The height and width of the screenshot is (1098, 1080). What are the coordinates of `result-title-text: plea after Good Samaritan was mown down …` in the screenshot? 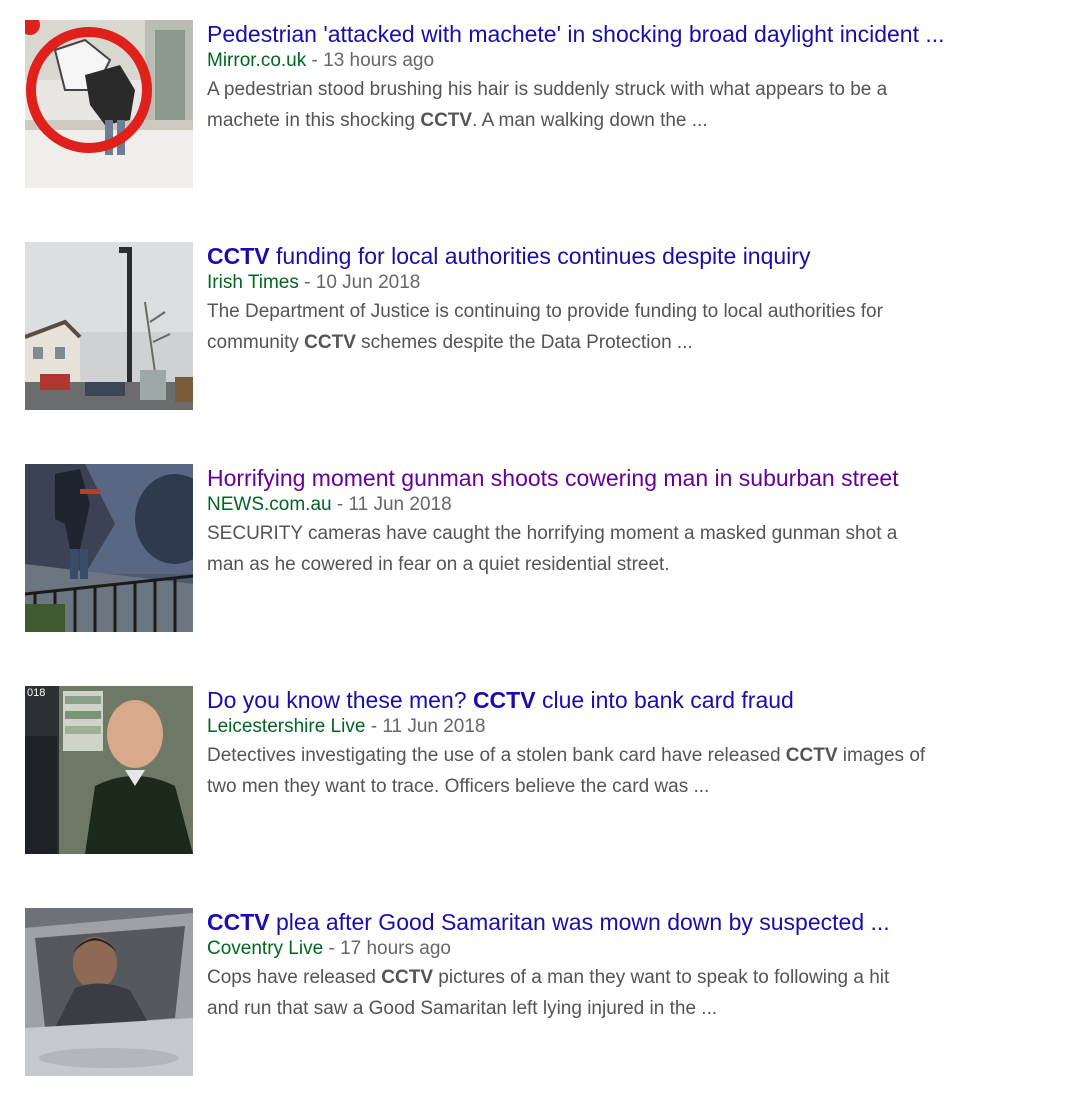 It's located at (579, 922).